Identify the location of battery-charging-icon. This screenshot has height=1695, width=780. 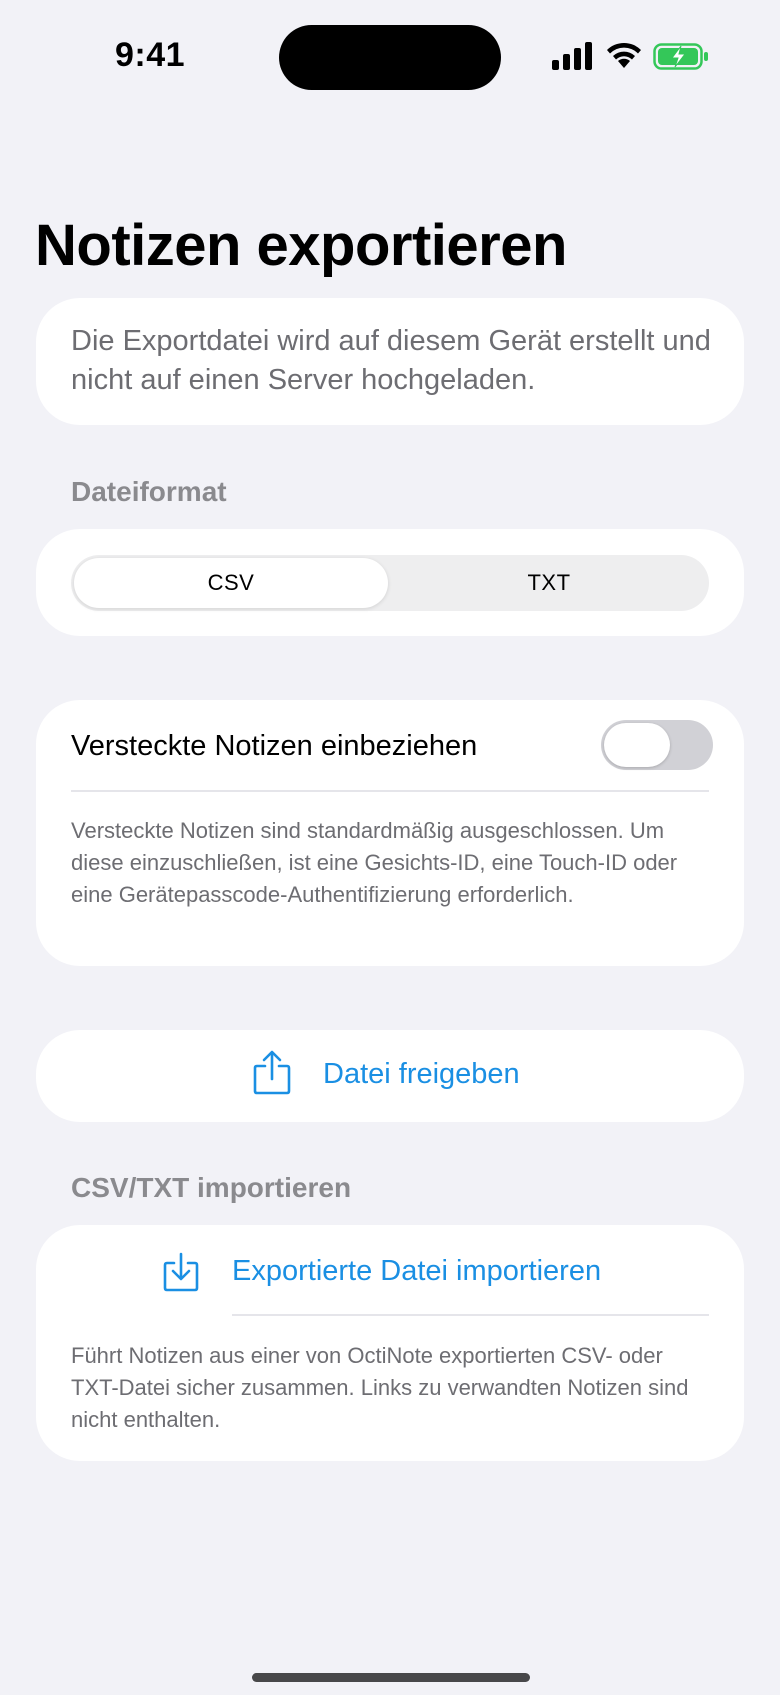
(680, 56).